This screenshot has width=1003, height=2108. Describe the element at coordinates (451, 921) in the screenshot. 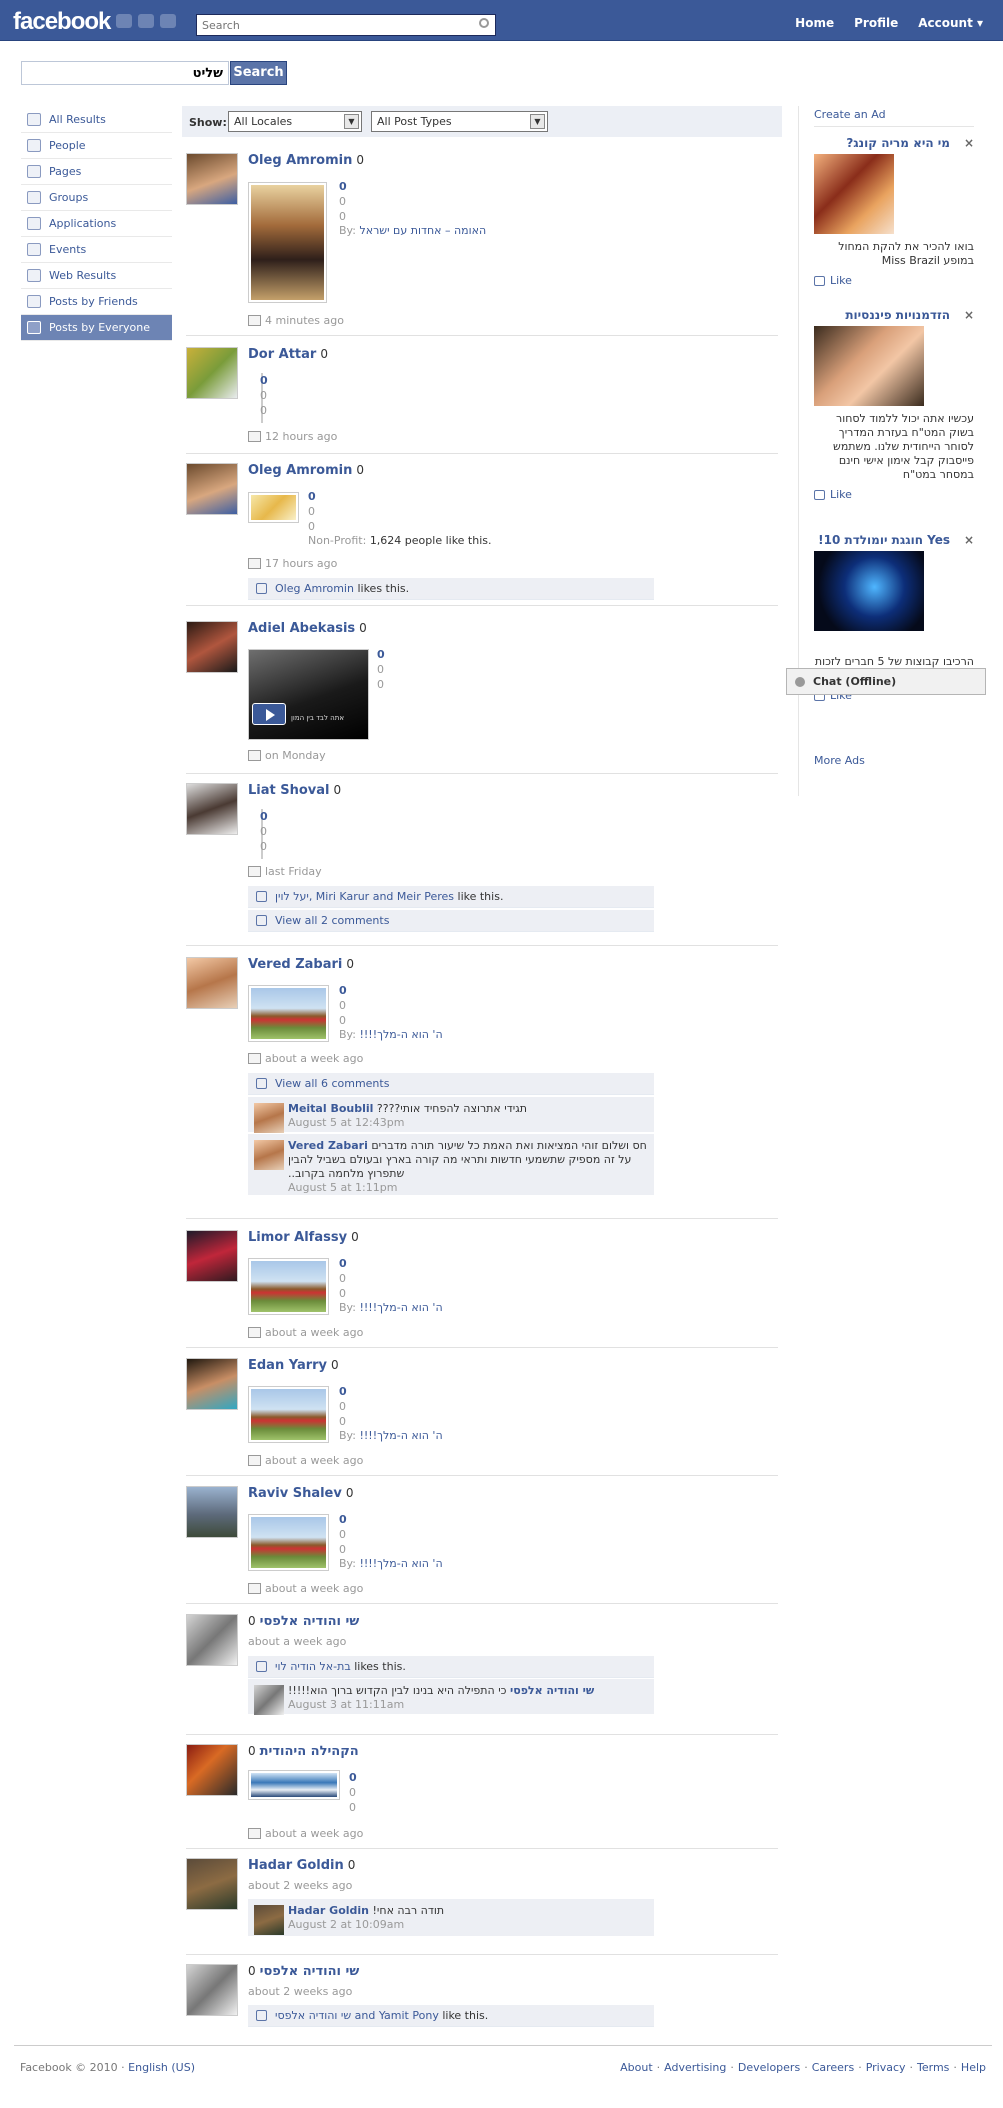

I see `view-all-comments: View all 2 comments` at that location.